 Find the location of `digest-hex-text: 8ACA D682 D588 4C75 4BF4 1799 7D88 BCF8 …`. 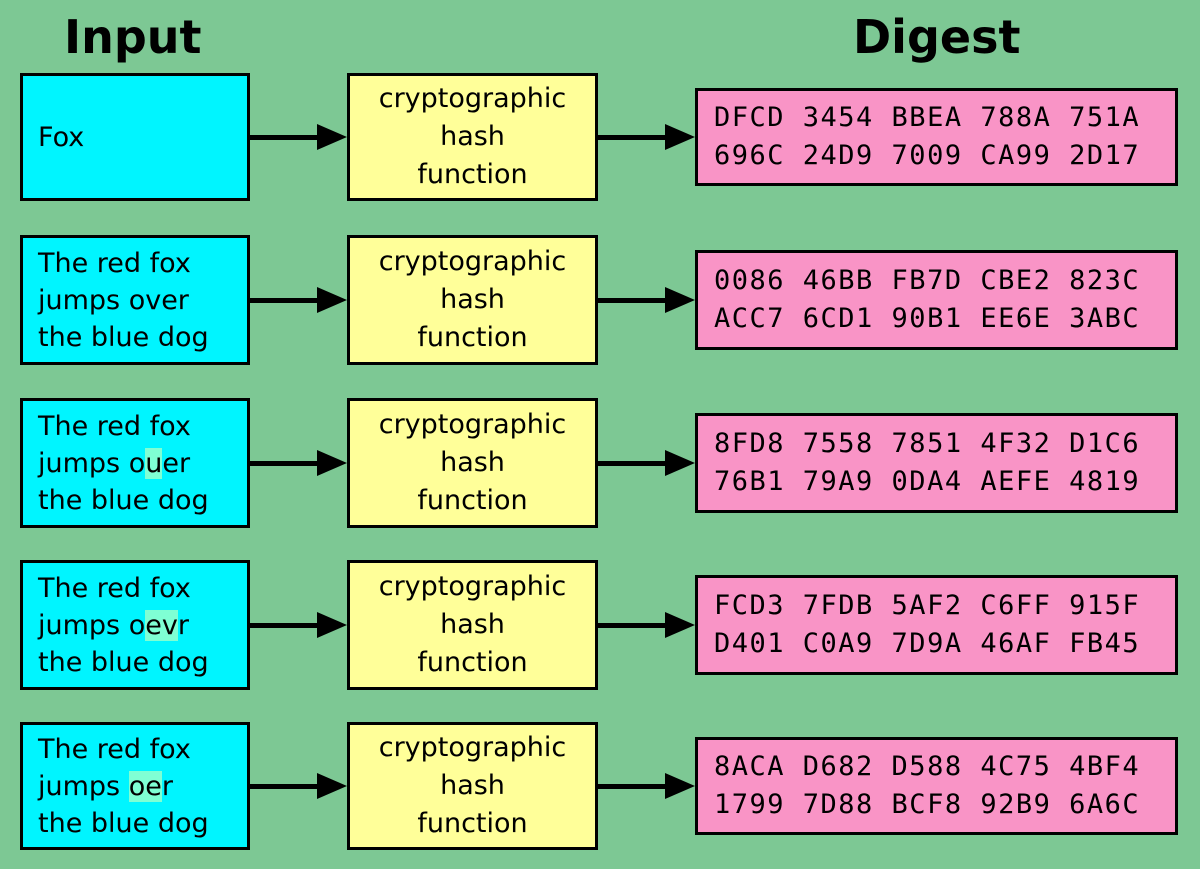

digest-hex-text: 8ACA D682 D588 4C75 4BF4 1799 7D88 BCF8 … is located at coordinates (927, 785).